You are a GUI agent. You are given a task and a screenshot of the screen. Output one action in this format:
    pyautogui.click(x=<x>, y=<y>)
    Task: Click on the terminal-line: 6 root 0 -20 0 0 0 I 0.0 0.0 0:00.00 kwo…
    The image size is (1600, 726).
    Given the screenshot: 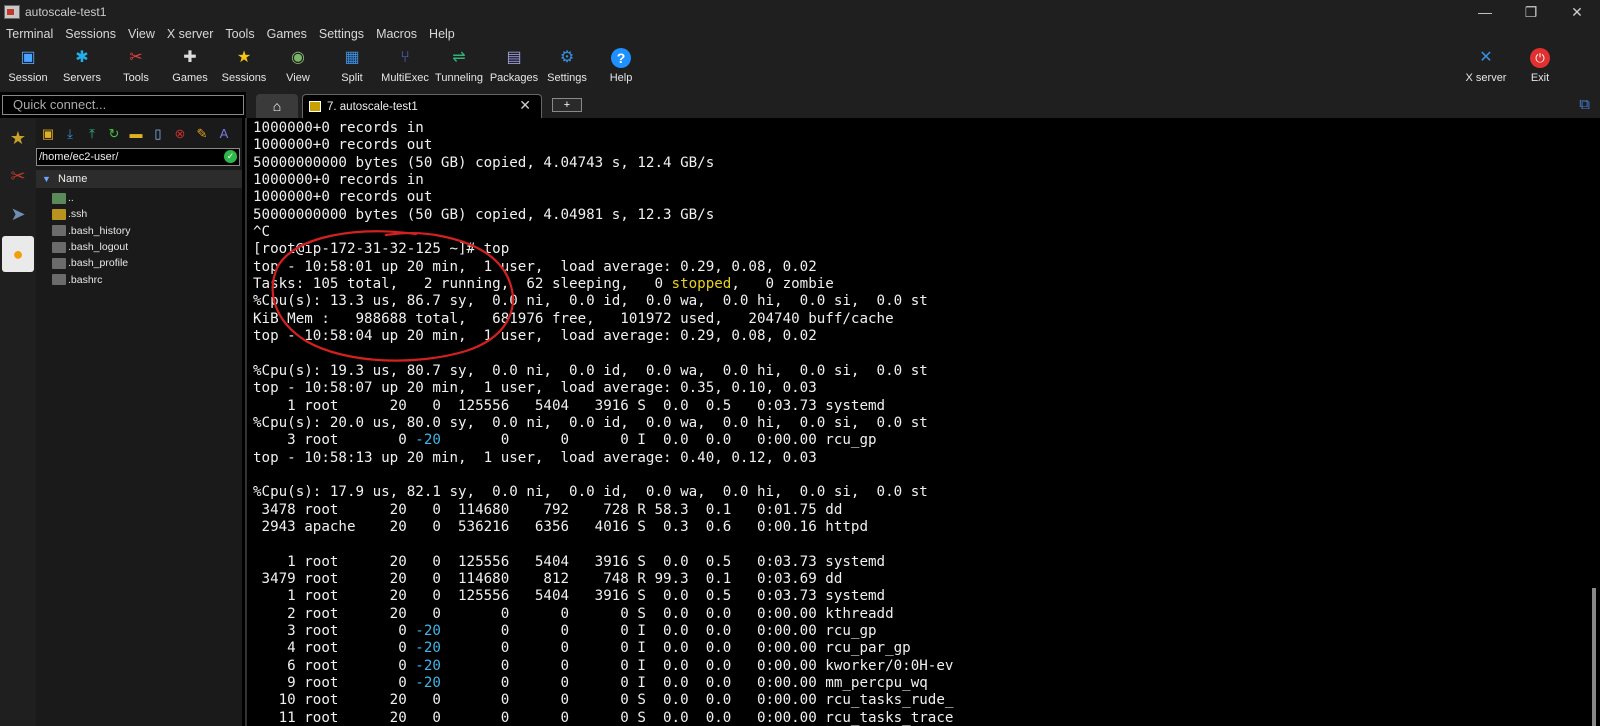 What is the action you would take?
    pyautogui.click(x=603, y=666)
    